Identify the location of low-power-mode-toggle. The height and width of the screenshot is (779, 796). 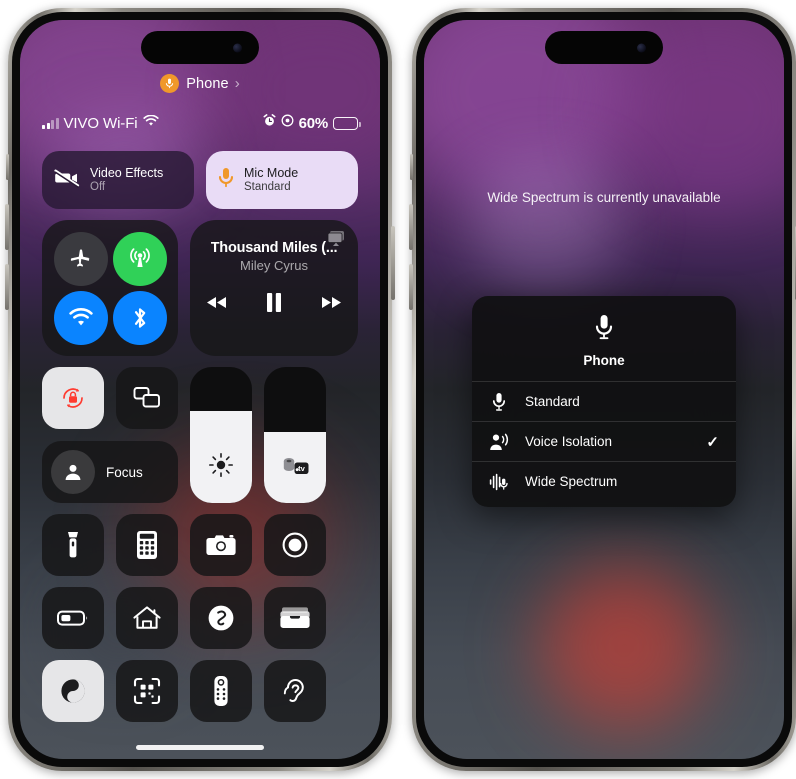
(73, 618).